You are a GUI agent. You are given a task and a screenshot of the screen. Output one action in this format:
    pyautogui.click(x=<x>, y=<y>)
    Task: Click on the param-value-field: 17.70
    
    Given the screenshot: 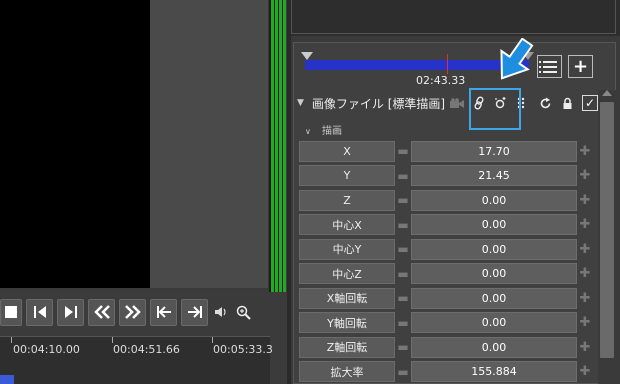 What is the action you would take?
    pyautogui.click(x=494, y=151)
    